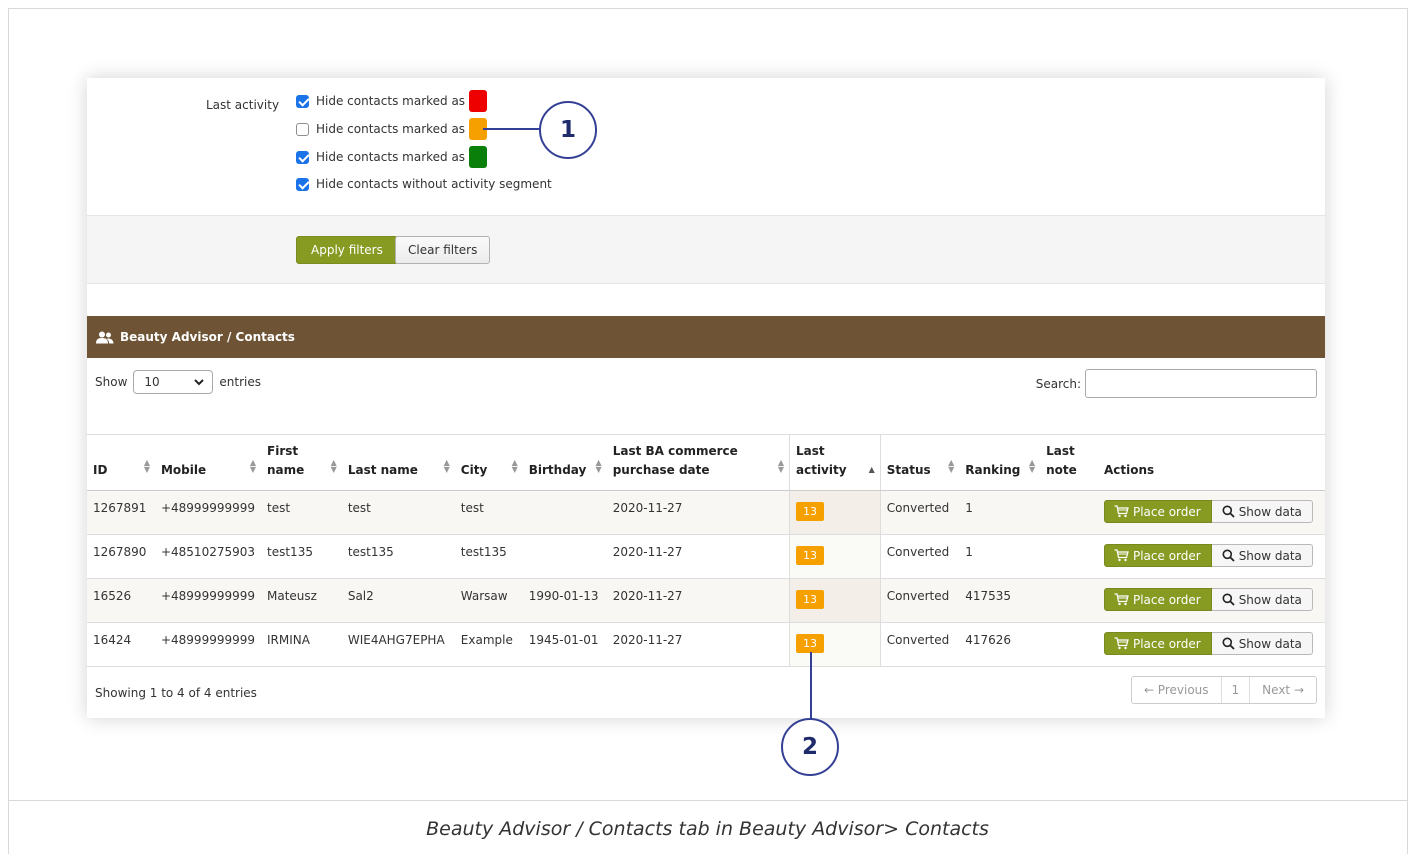  Describe the element at coordinates (564, 600) in the screenshot. I see `cell-birthday: 1990-01-13` at that location.